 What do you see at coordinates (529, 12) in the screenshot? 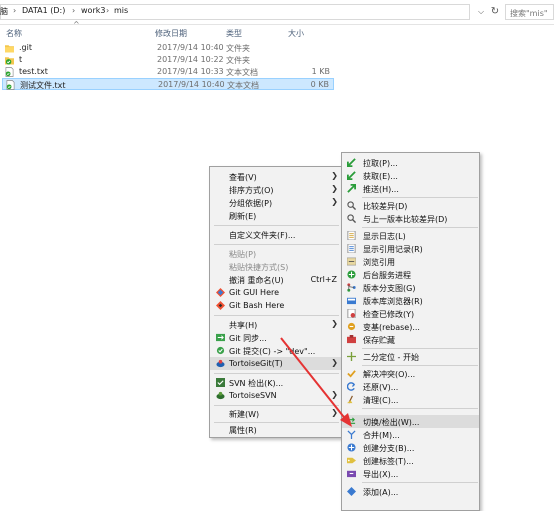
I see `search-input: 搜索"mis"` at bounding box center [529, 12].